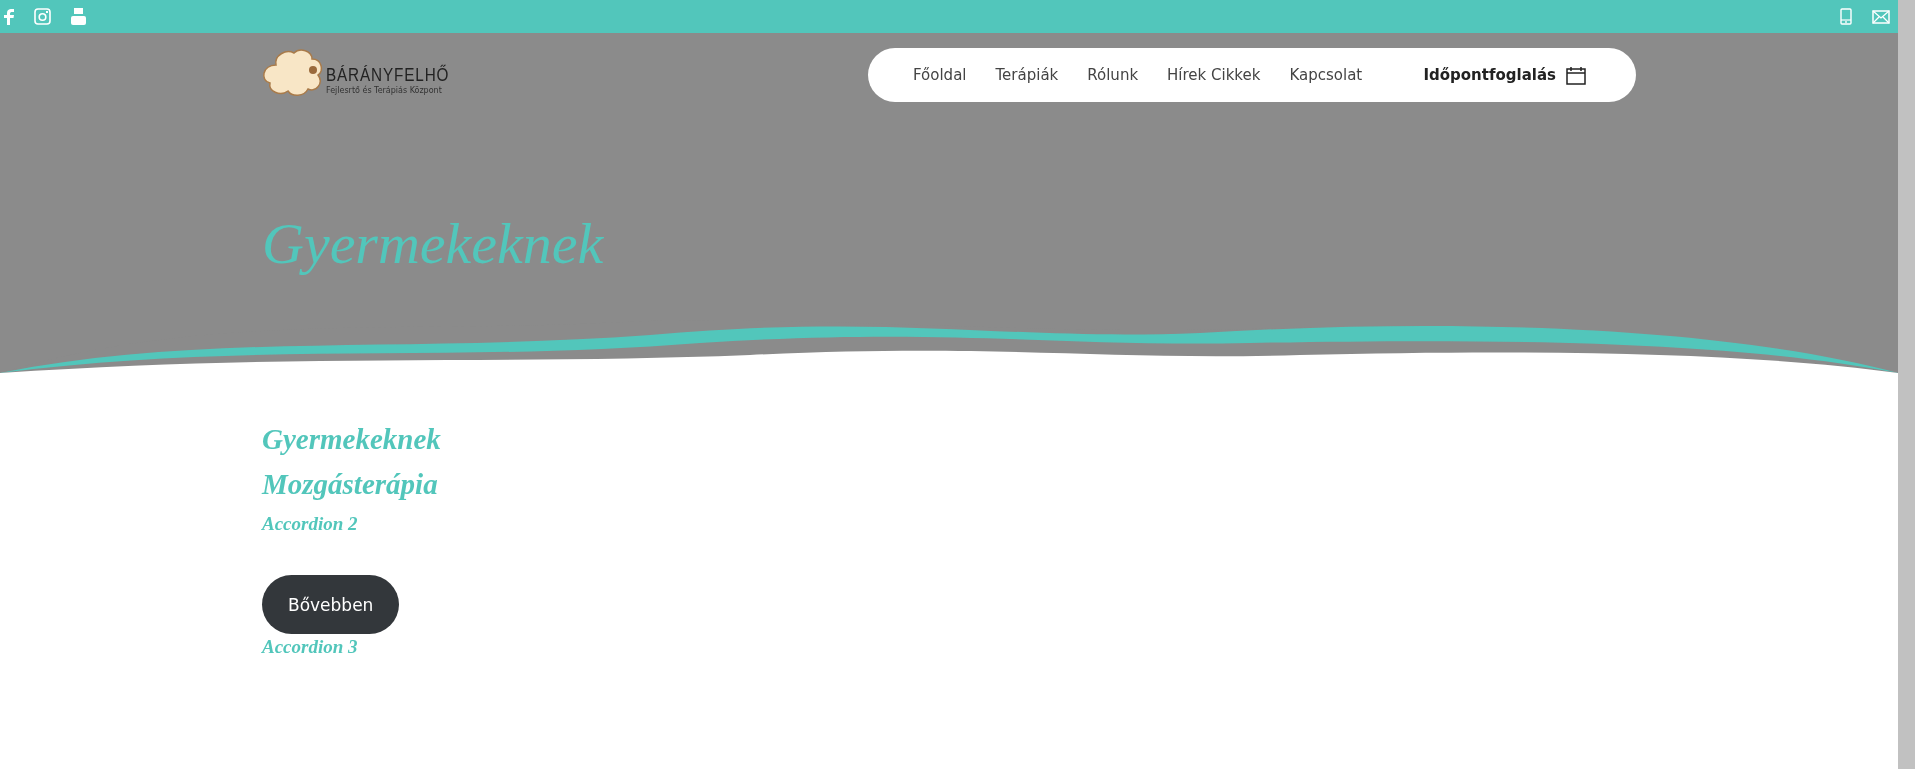 The width and height of the screenshot is (1915, 769). What do you see at coordinates (1214, 75) in the screenshot?
I see `nav-link: Hírek Cikkek` at bounding box center [1214, 75].